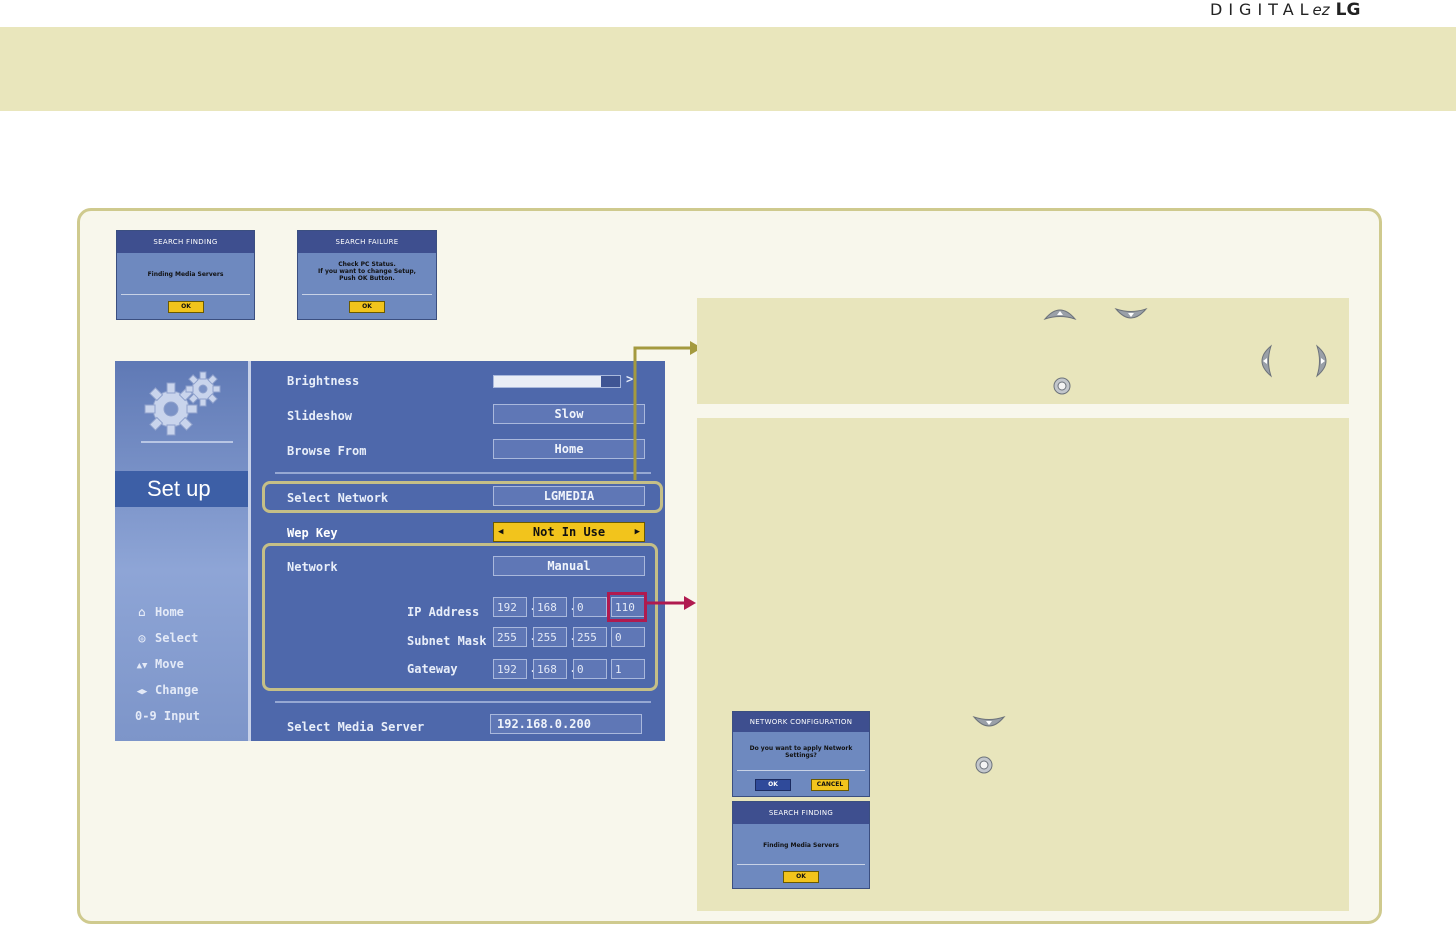 Image resolution: width=1456 pixels, height=929 pixels. I want to click on change-icon: ◀▶, so click(142, 692).